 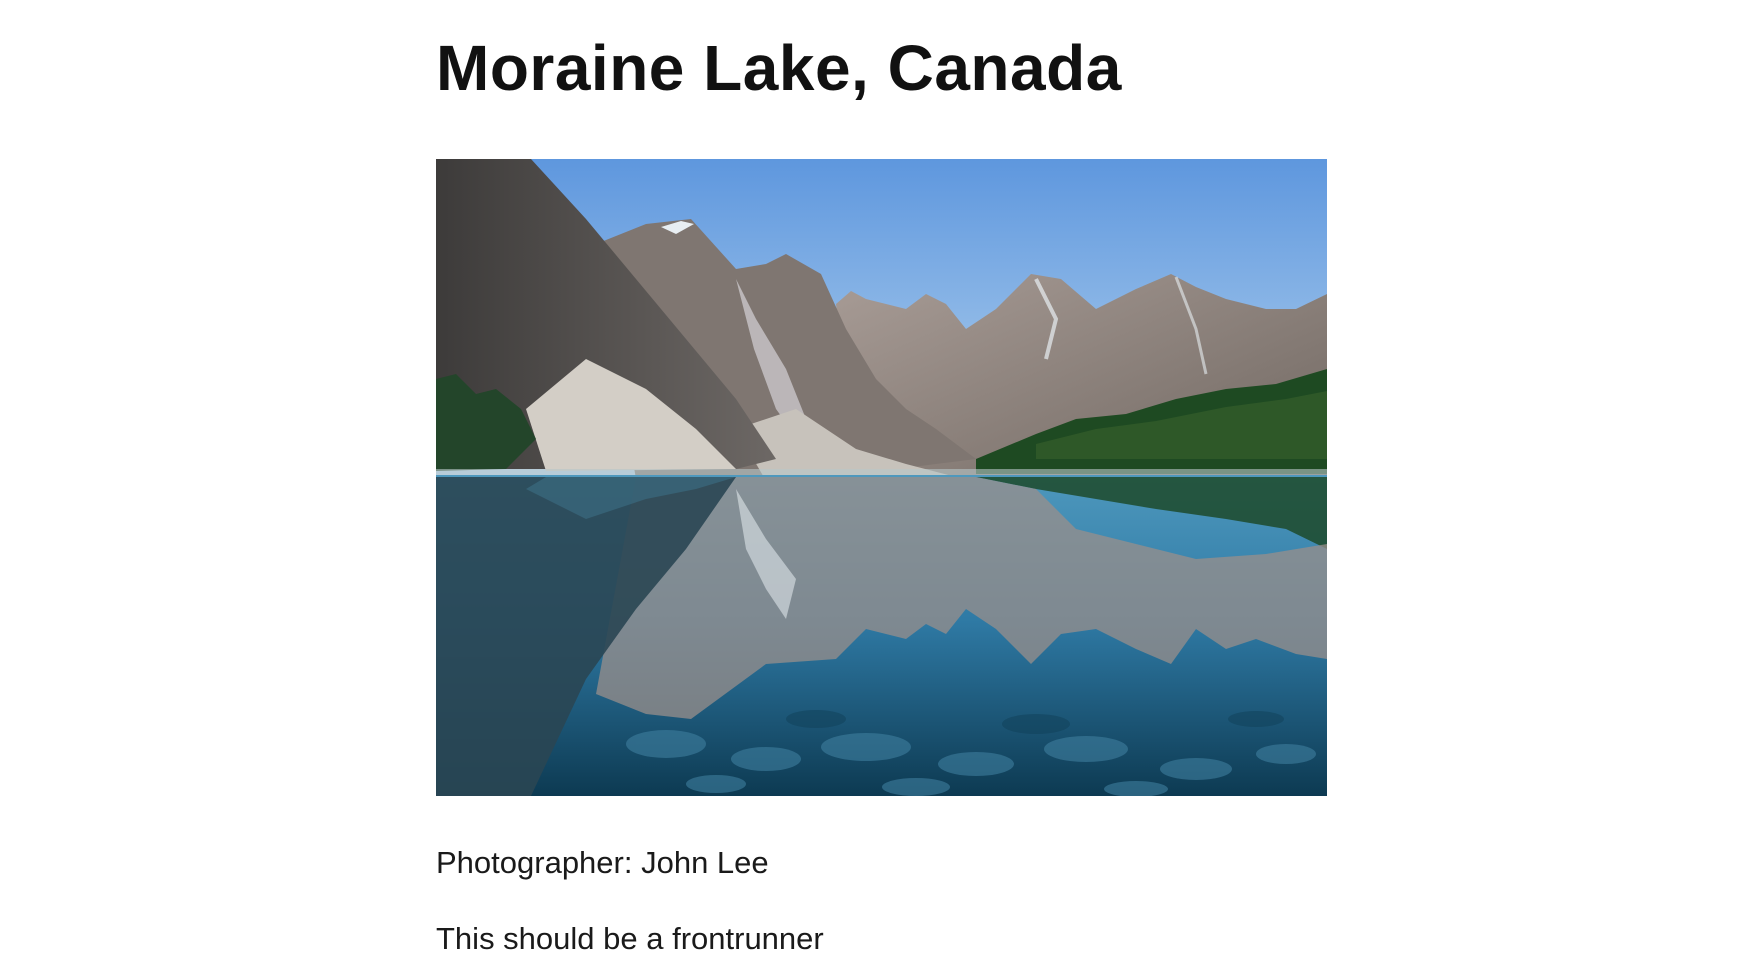 I want to click on photographer-credit: Photographer: John Lee, so click(x=602, y=862).